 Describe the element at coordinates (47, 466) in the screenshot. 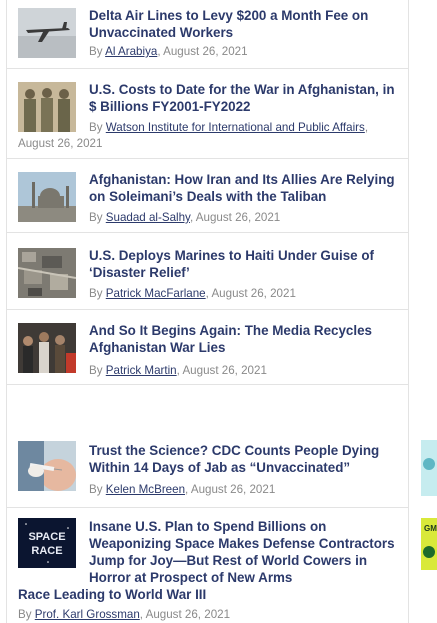

I see `vaccine-thumbnail` at that location.